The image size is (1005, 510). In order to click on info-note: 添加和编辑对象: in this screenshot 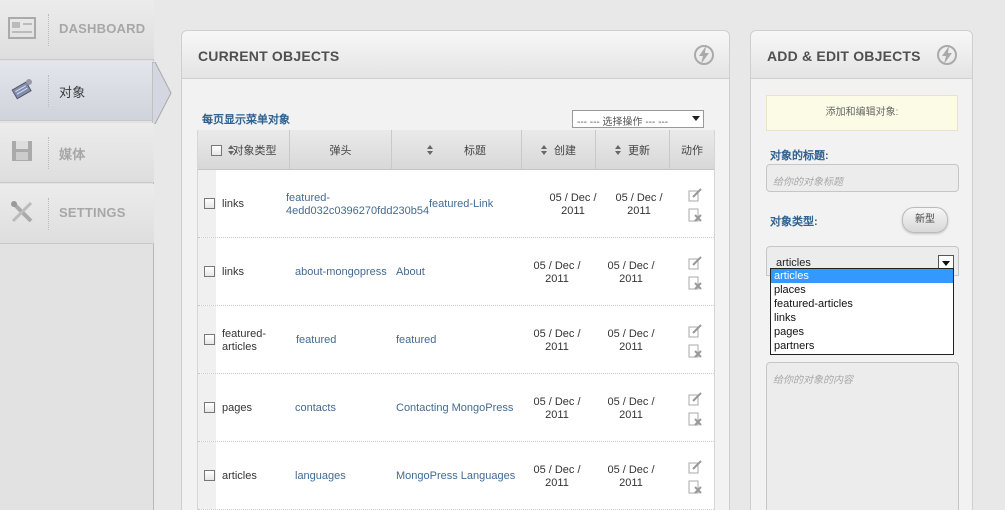, I will do `click(862, 113)`.